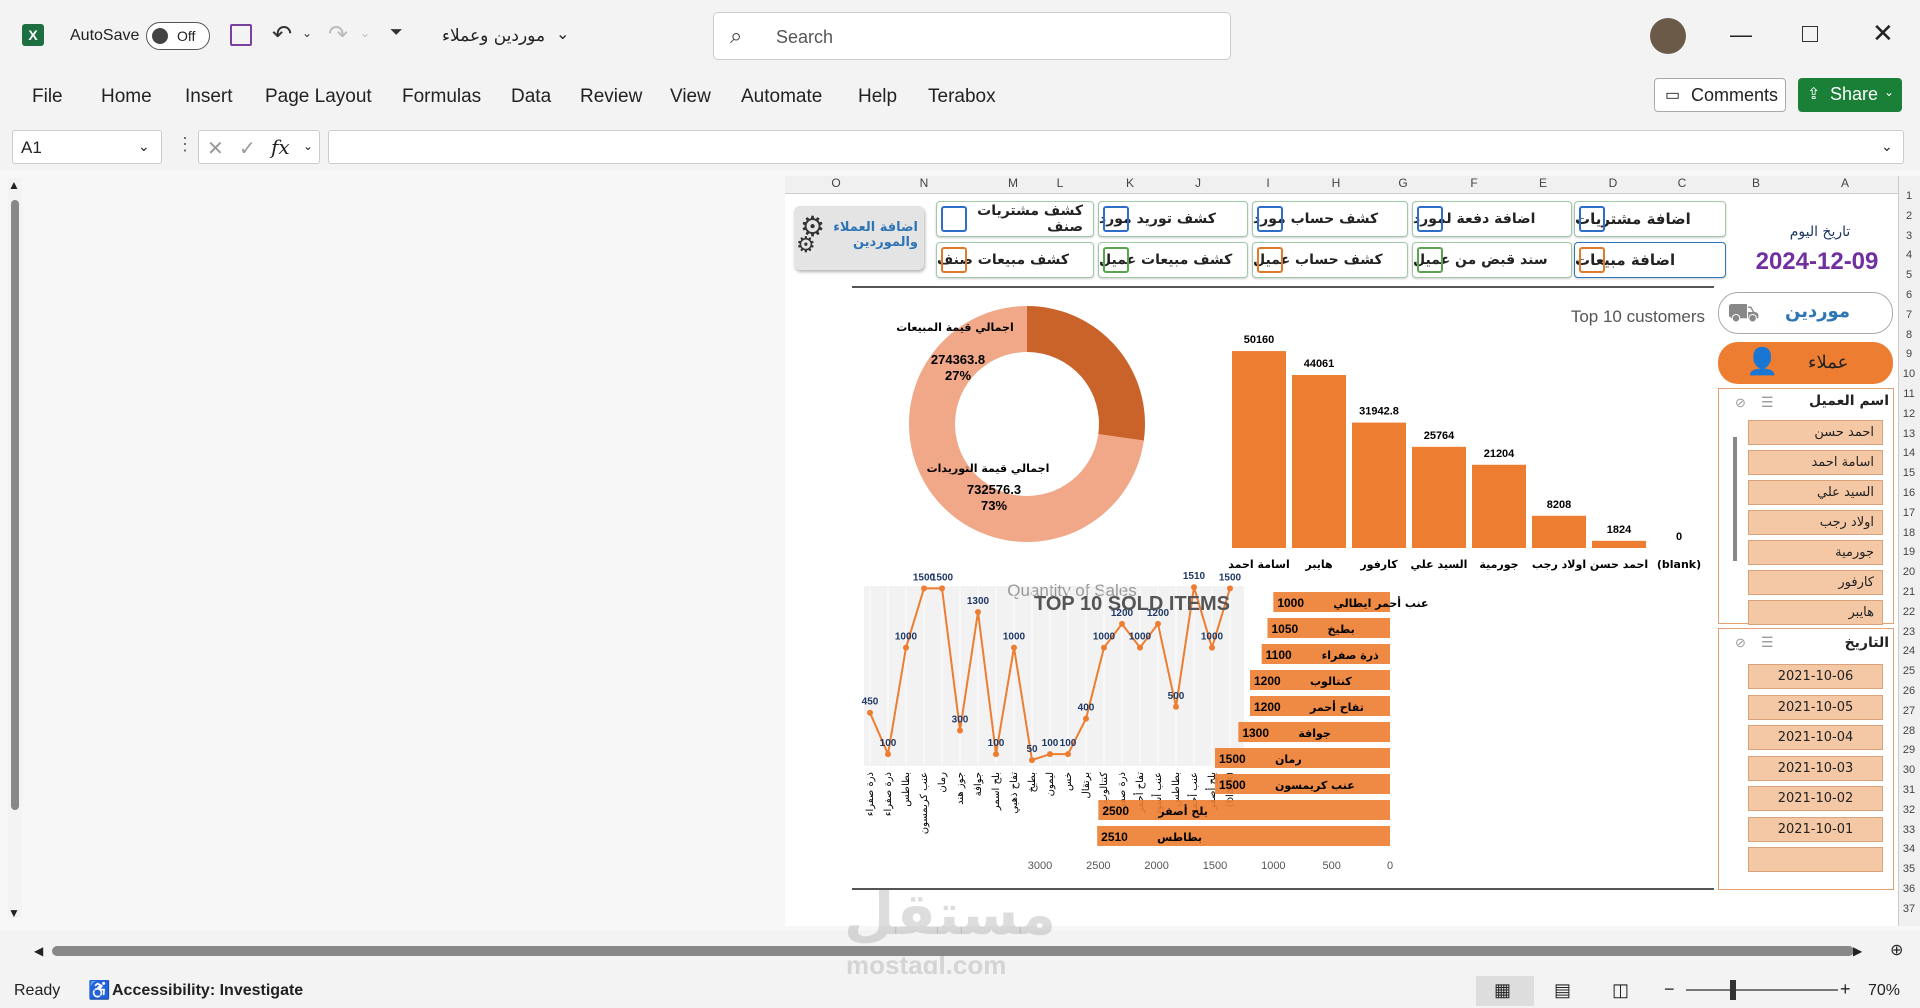  What do you see at coordinates (1492, 260) in the screenshot?
I see `customer-receipt-button: سند قبض من عميل` at bounding box center [1492, 260].